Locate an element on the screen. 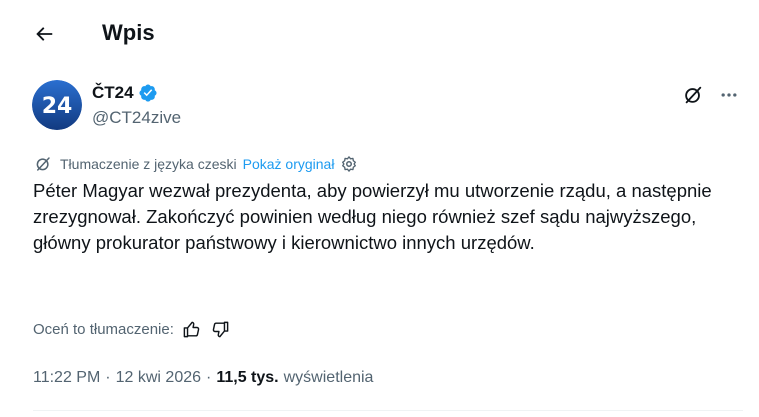 Image resolution: width=759 pixels, height=417 pixels. avatar: 24 is located at coordinates (57, 105).